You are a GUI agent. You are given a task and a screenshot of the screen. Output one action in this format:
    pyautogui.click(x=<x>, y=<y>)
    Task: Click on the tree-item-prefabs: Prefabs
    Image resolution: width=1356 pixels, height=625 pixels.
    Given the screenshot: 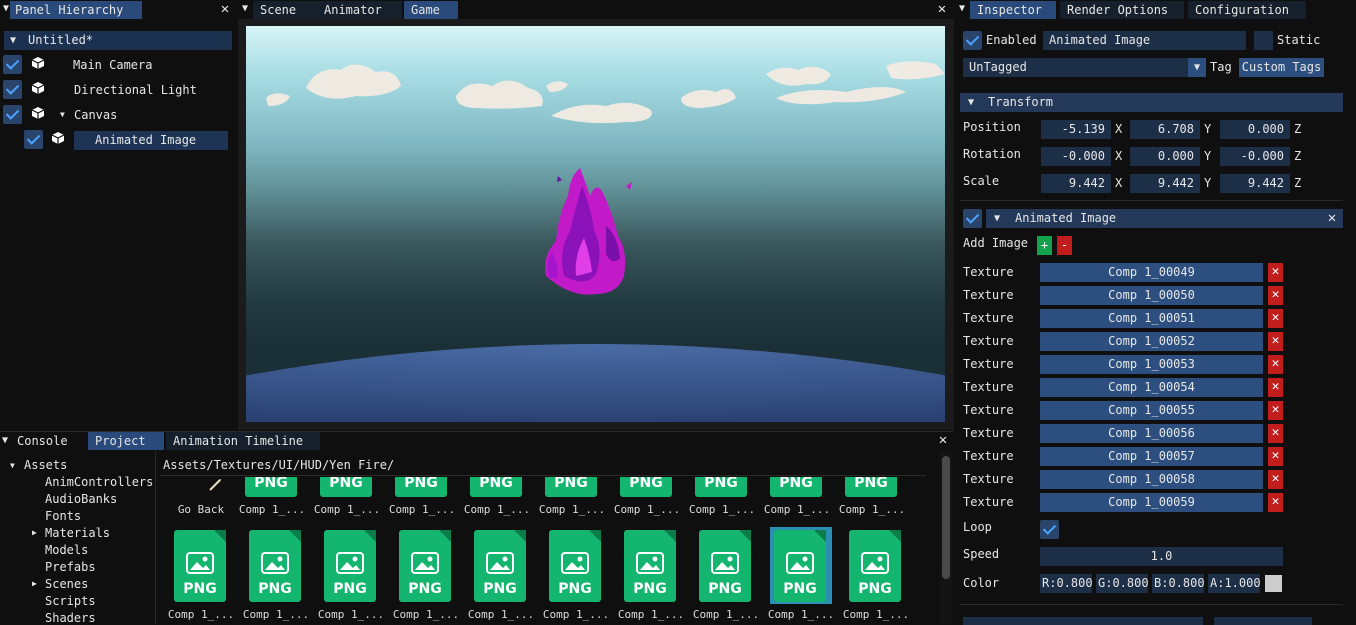 What is the action you would take?
    pyautogui.click(x=70, y=567)
    